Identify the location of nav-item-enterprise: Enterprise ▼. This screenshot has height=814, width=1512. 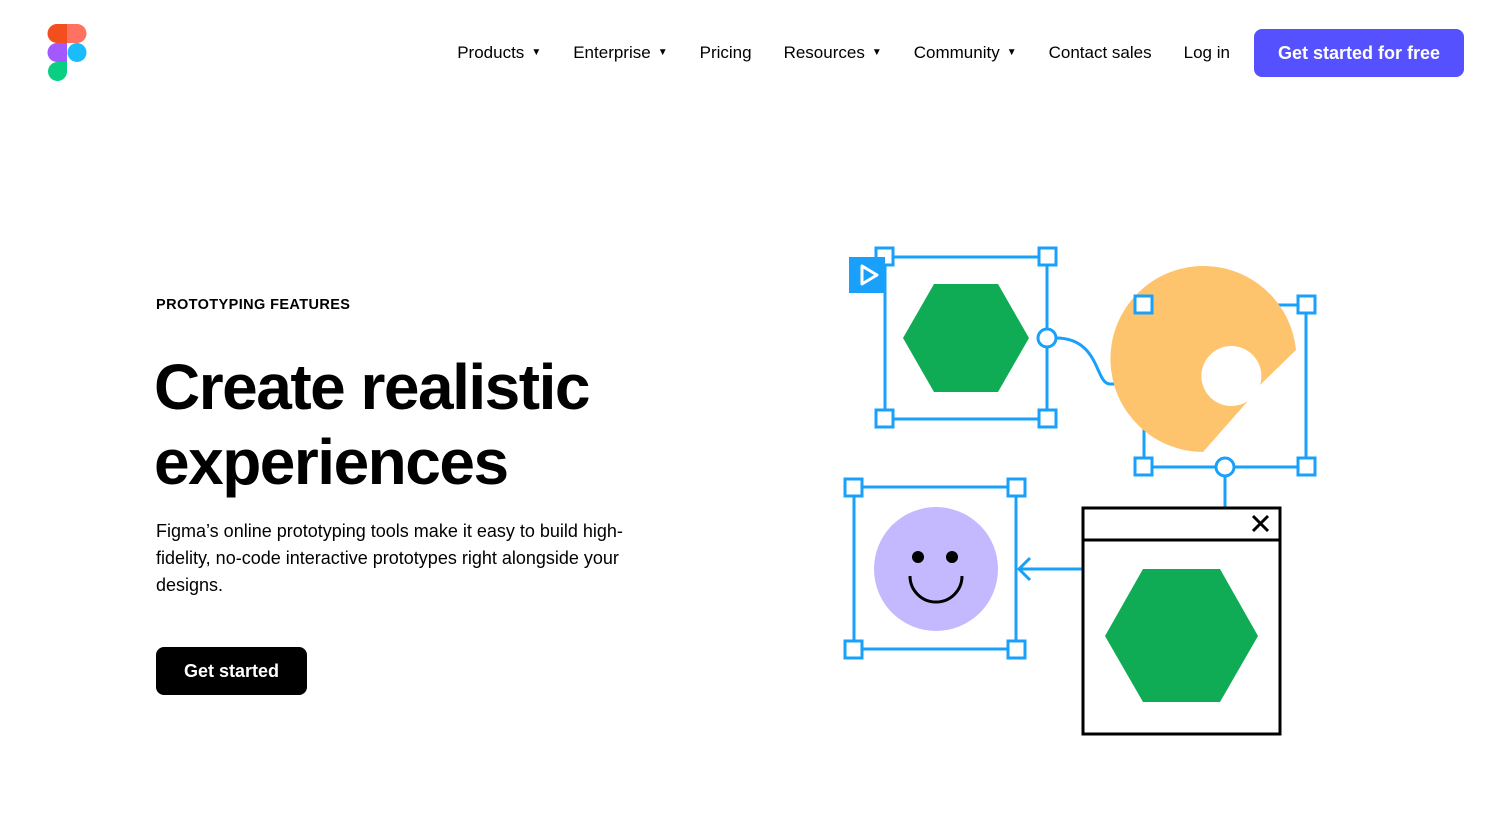
(620, 53).